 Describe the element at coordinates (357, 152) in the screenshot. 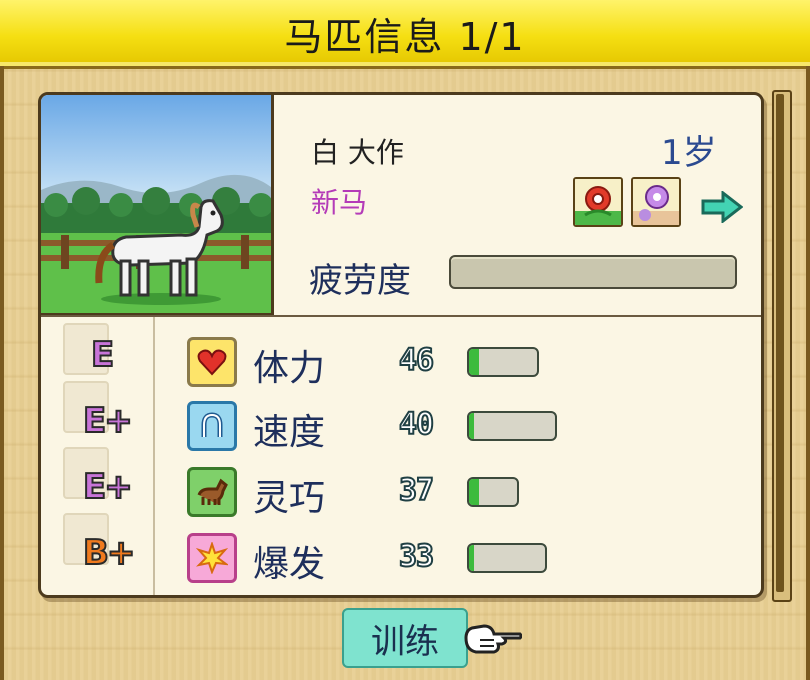

I see `horse-name: 白 大作` at that location.